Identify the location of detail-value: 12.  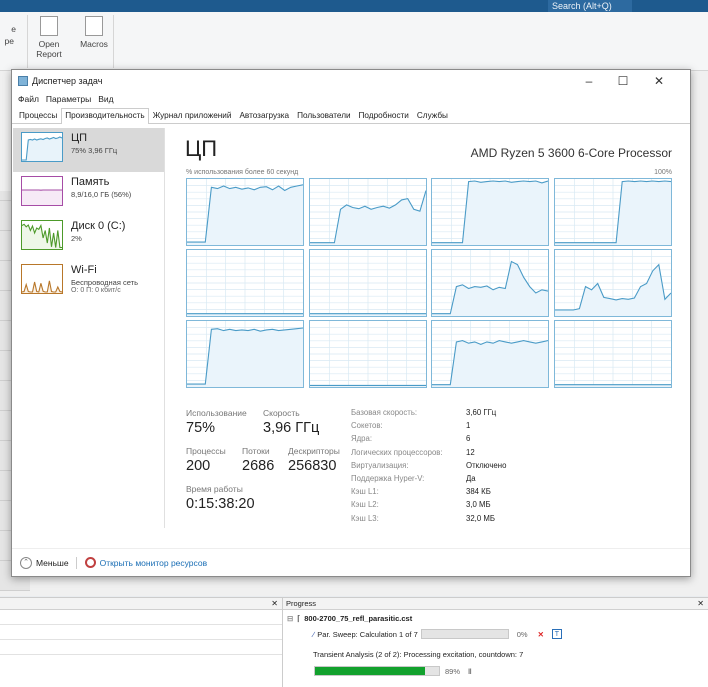
(470, 452).